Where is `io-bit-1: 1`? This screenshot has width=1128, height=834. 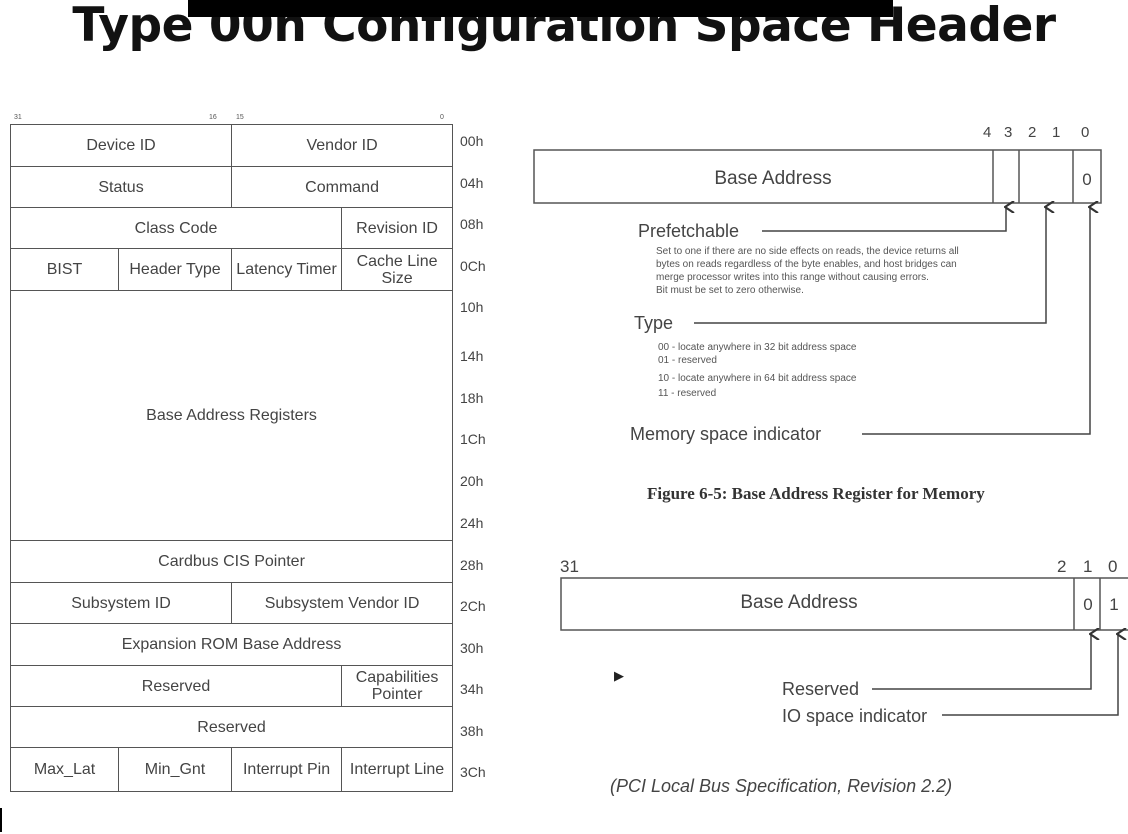 io-bit-1: 1 is located at coordinates (1087, 566).